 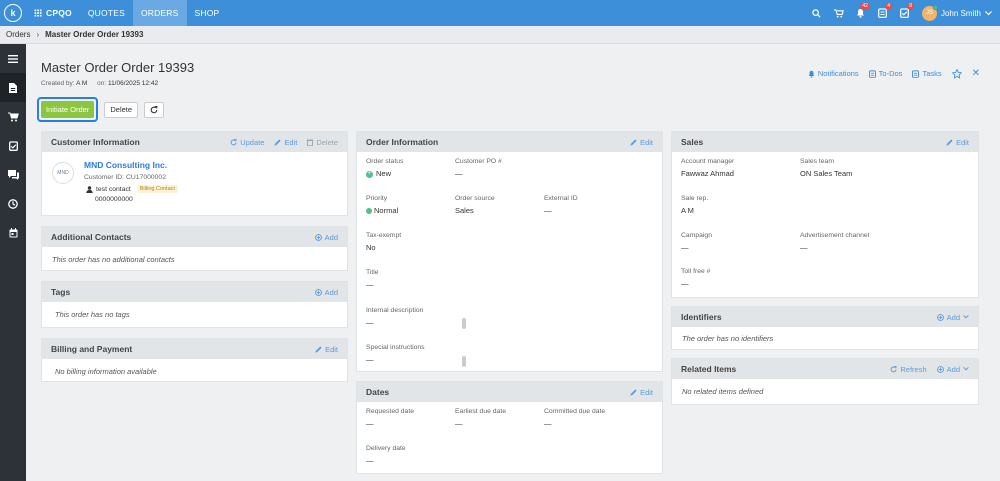 What do you see at coordinates (310, 142) in the screenshot?
I see `trash-icon` at bounding box center [310, 142].